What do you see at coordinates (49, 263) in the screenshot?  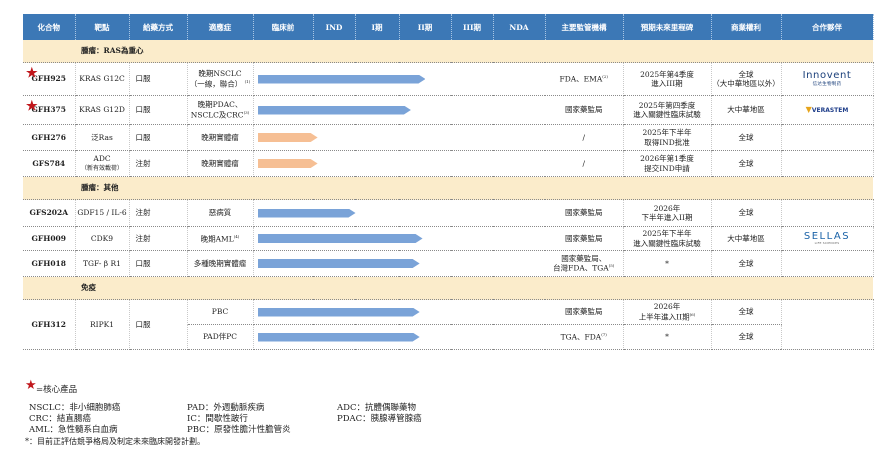 I see `compound-cell: GFH018` at bounding box center [49, 263].